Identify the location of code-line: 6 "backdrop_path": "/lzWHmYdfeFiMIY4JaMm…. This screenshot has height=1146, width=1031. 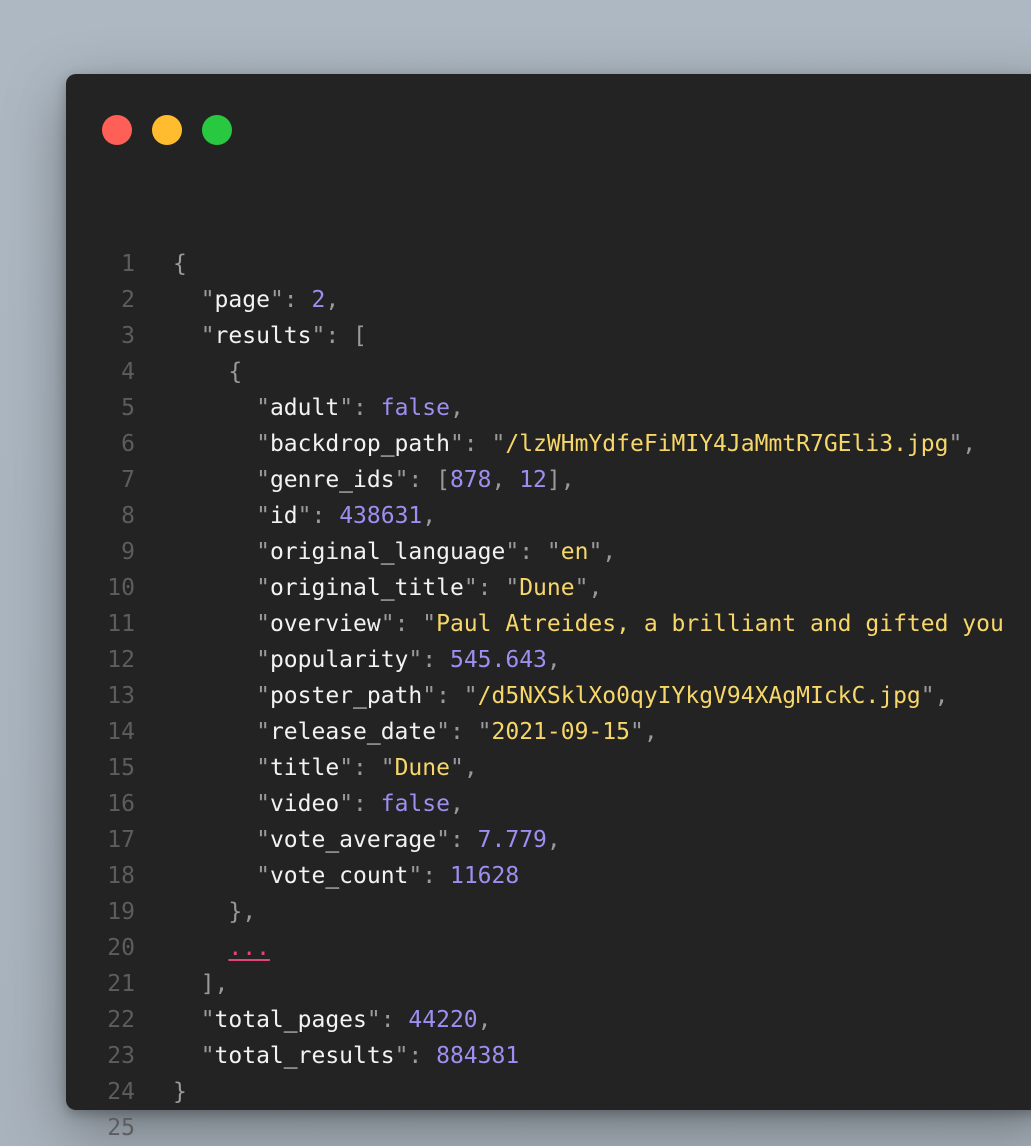
(548, 444).